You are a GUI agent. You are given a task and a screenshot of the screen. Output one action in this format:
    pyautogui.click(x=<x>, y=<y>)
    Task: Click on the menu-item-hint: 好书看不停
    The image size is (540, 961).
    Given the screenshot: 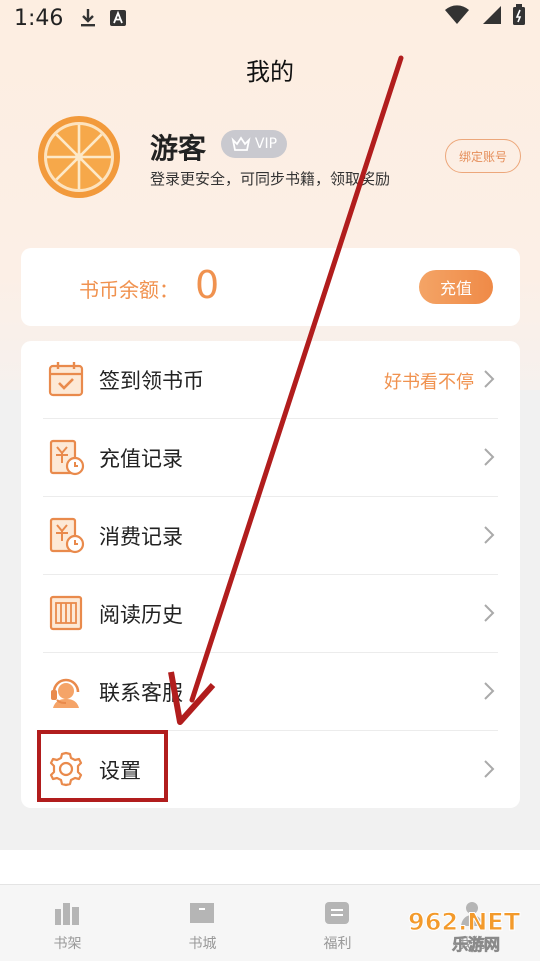 What is the action you would take?
    pyautogui.click(x=429, y=382)
    